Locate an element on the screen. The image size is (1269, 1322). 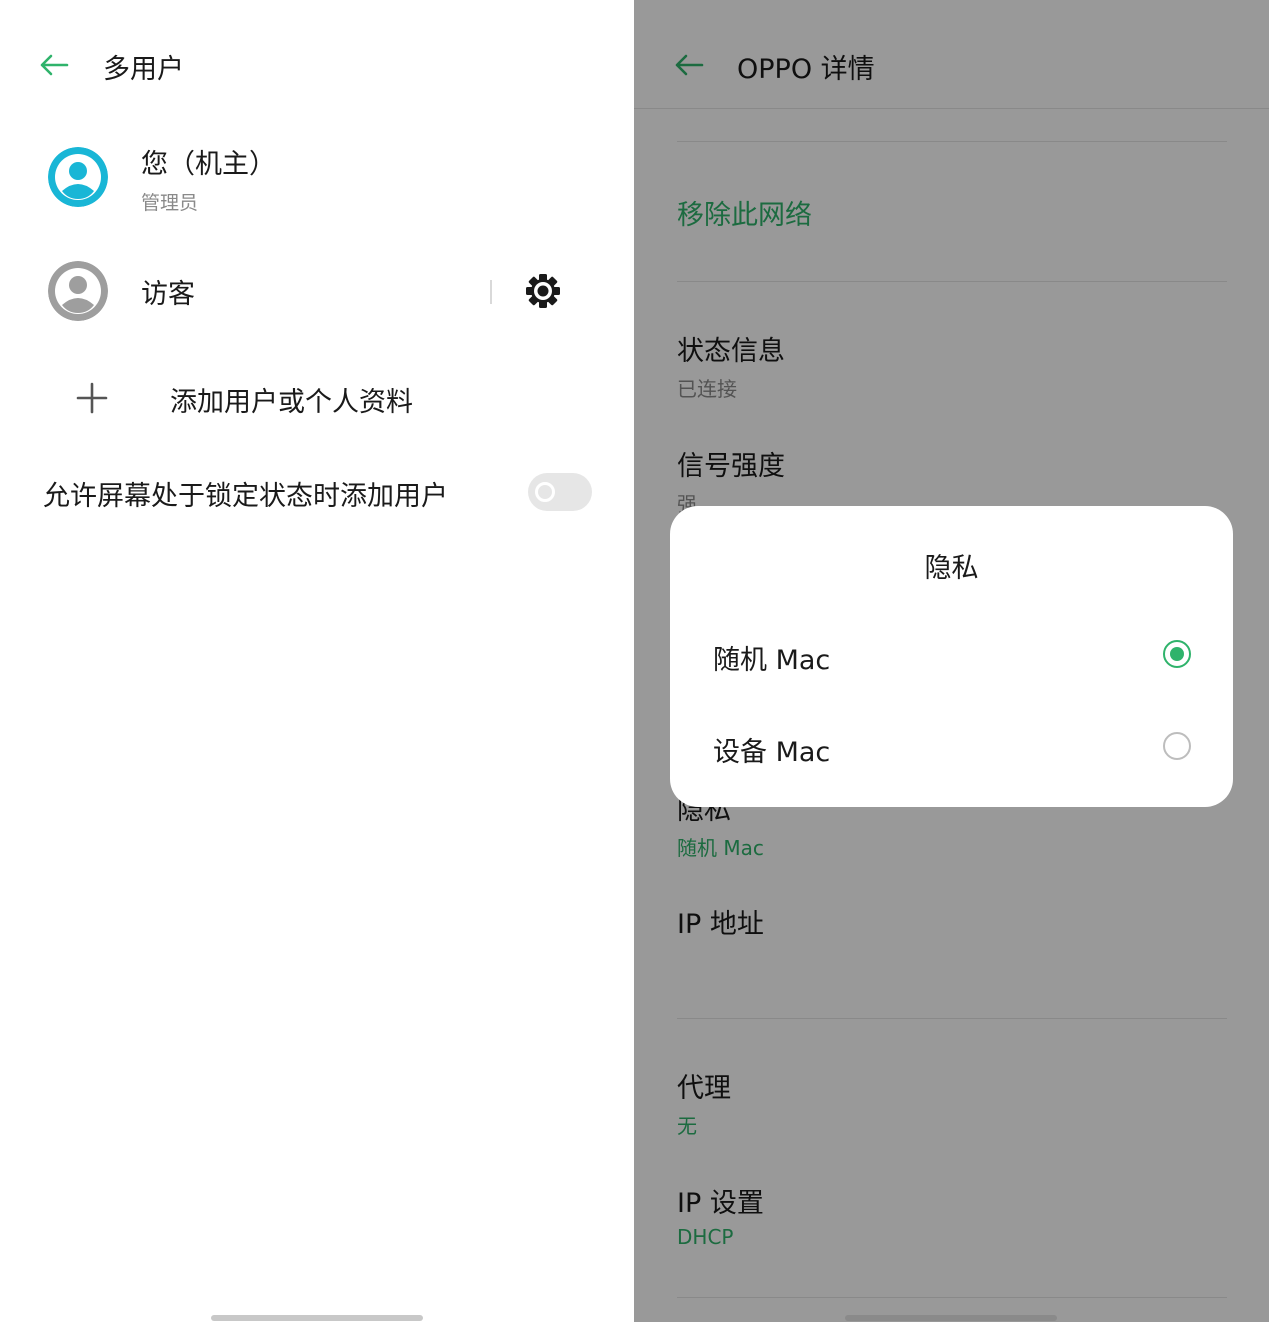
gear-icon is located at coordinates (543, 291).